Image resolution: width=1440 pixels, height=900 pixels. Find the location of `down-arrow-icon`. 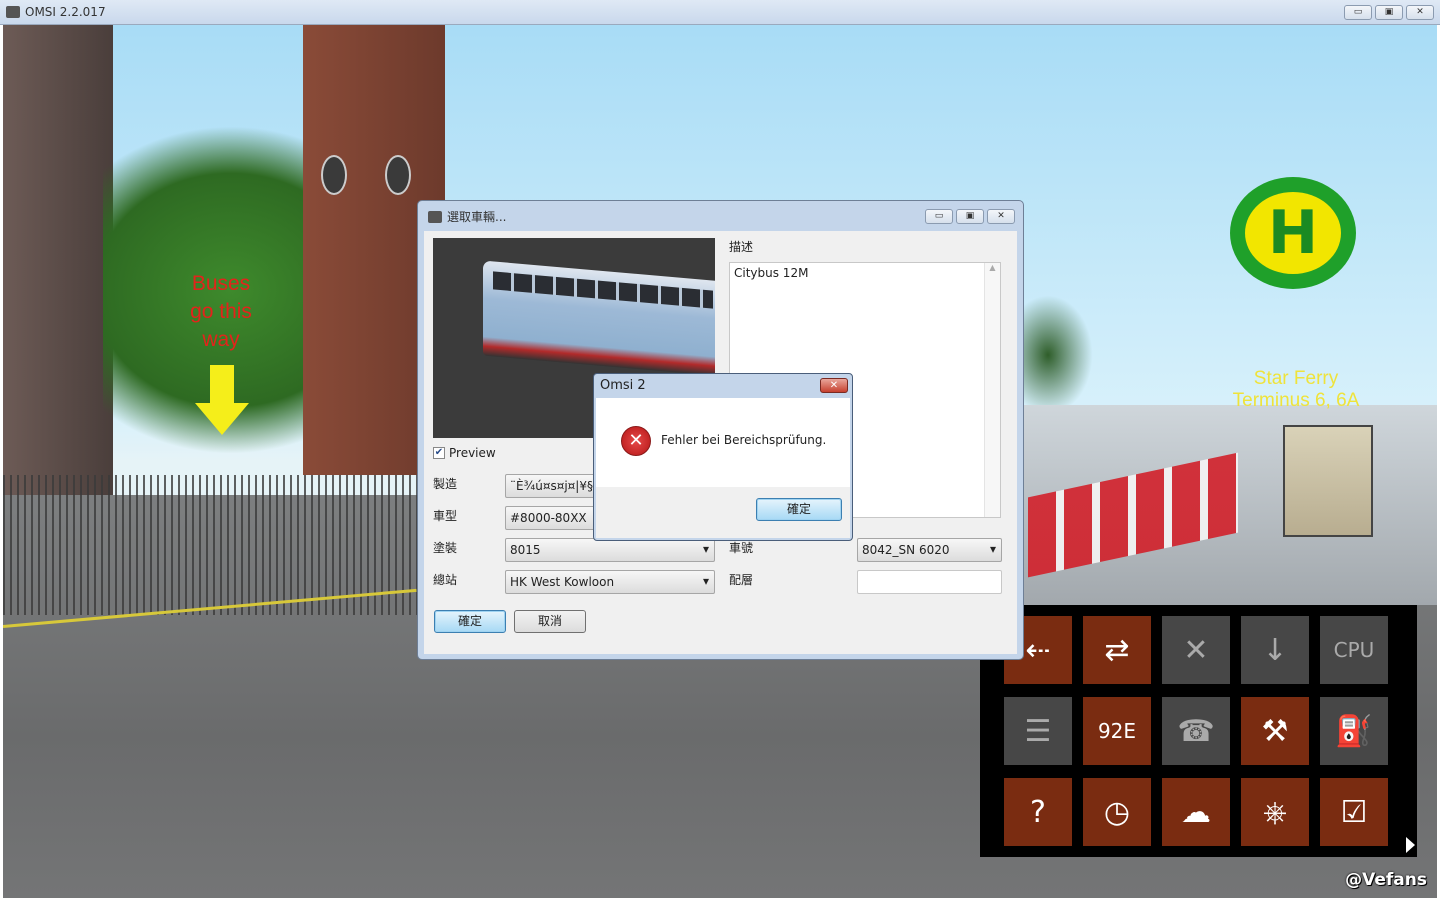

down-arrow-icon is located at coordinates (222, 400).